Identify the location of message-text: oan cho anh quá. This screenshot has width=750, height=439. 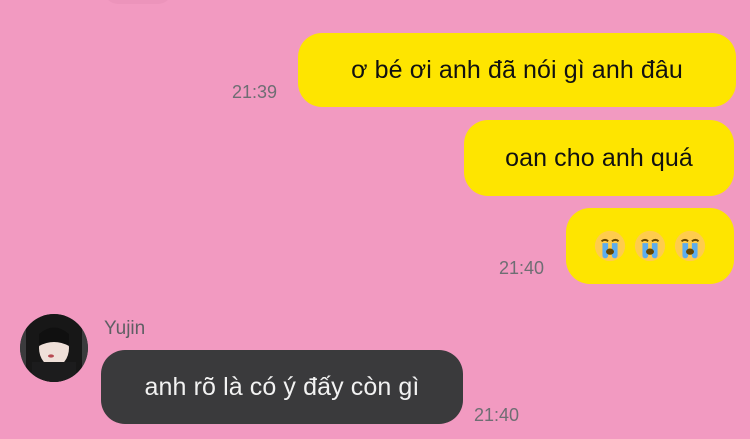
(599, 157).